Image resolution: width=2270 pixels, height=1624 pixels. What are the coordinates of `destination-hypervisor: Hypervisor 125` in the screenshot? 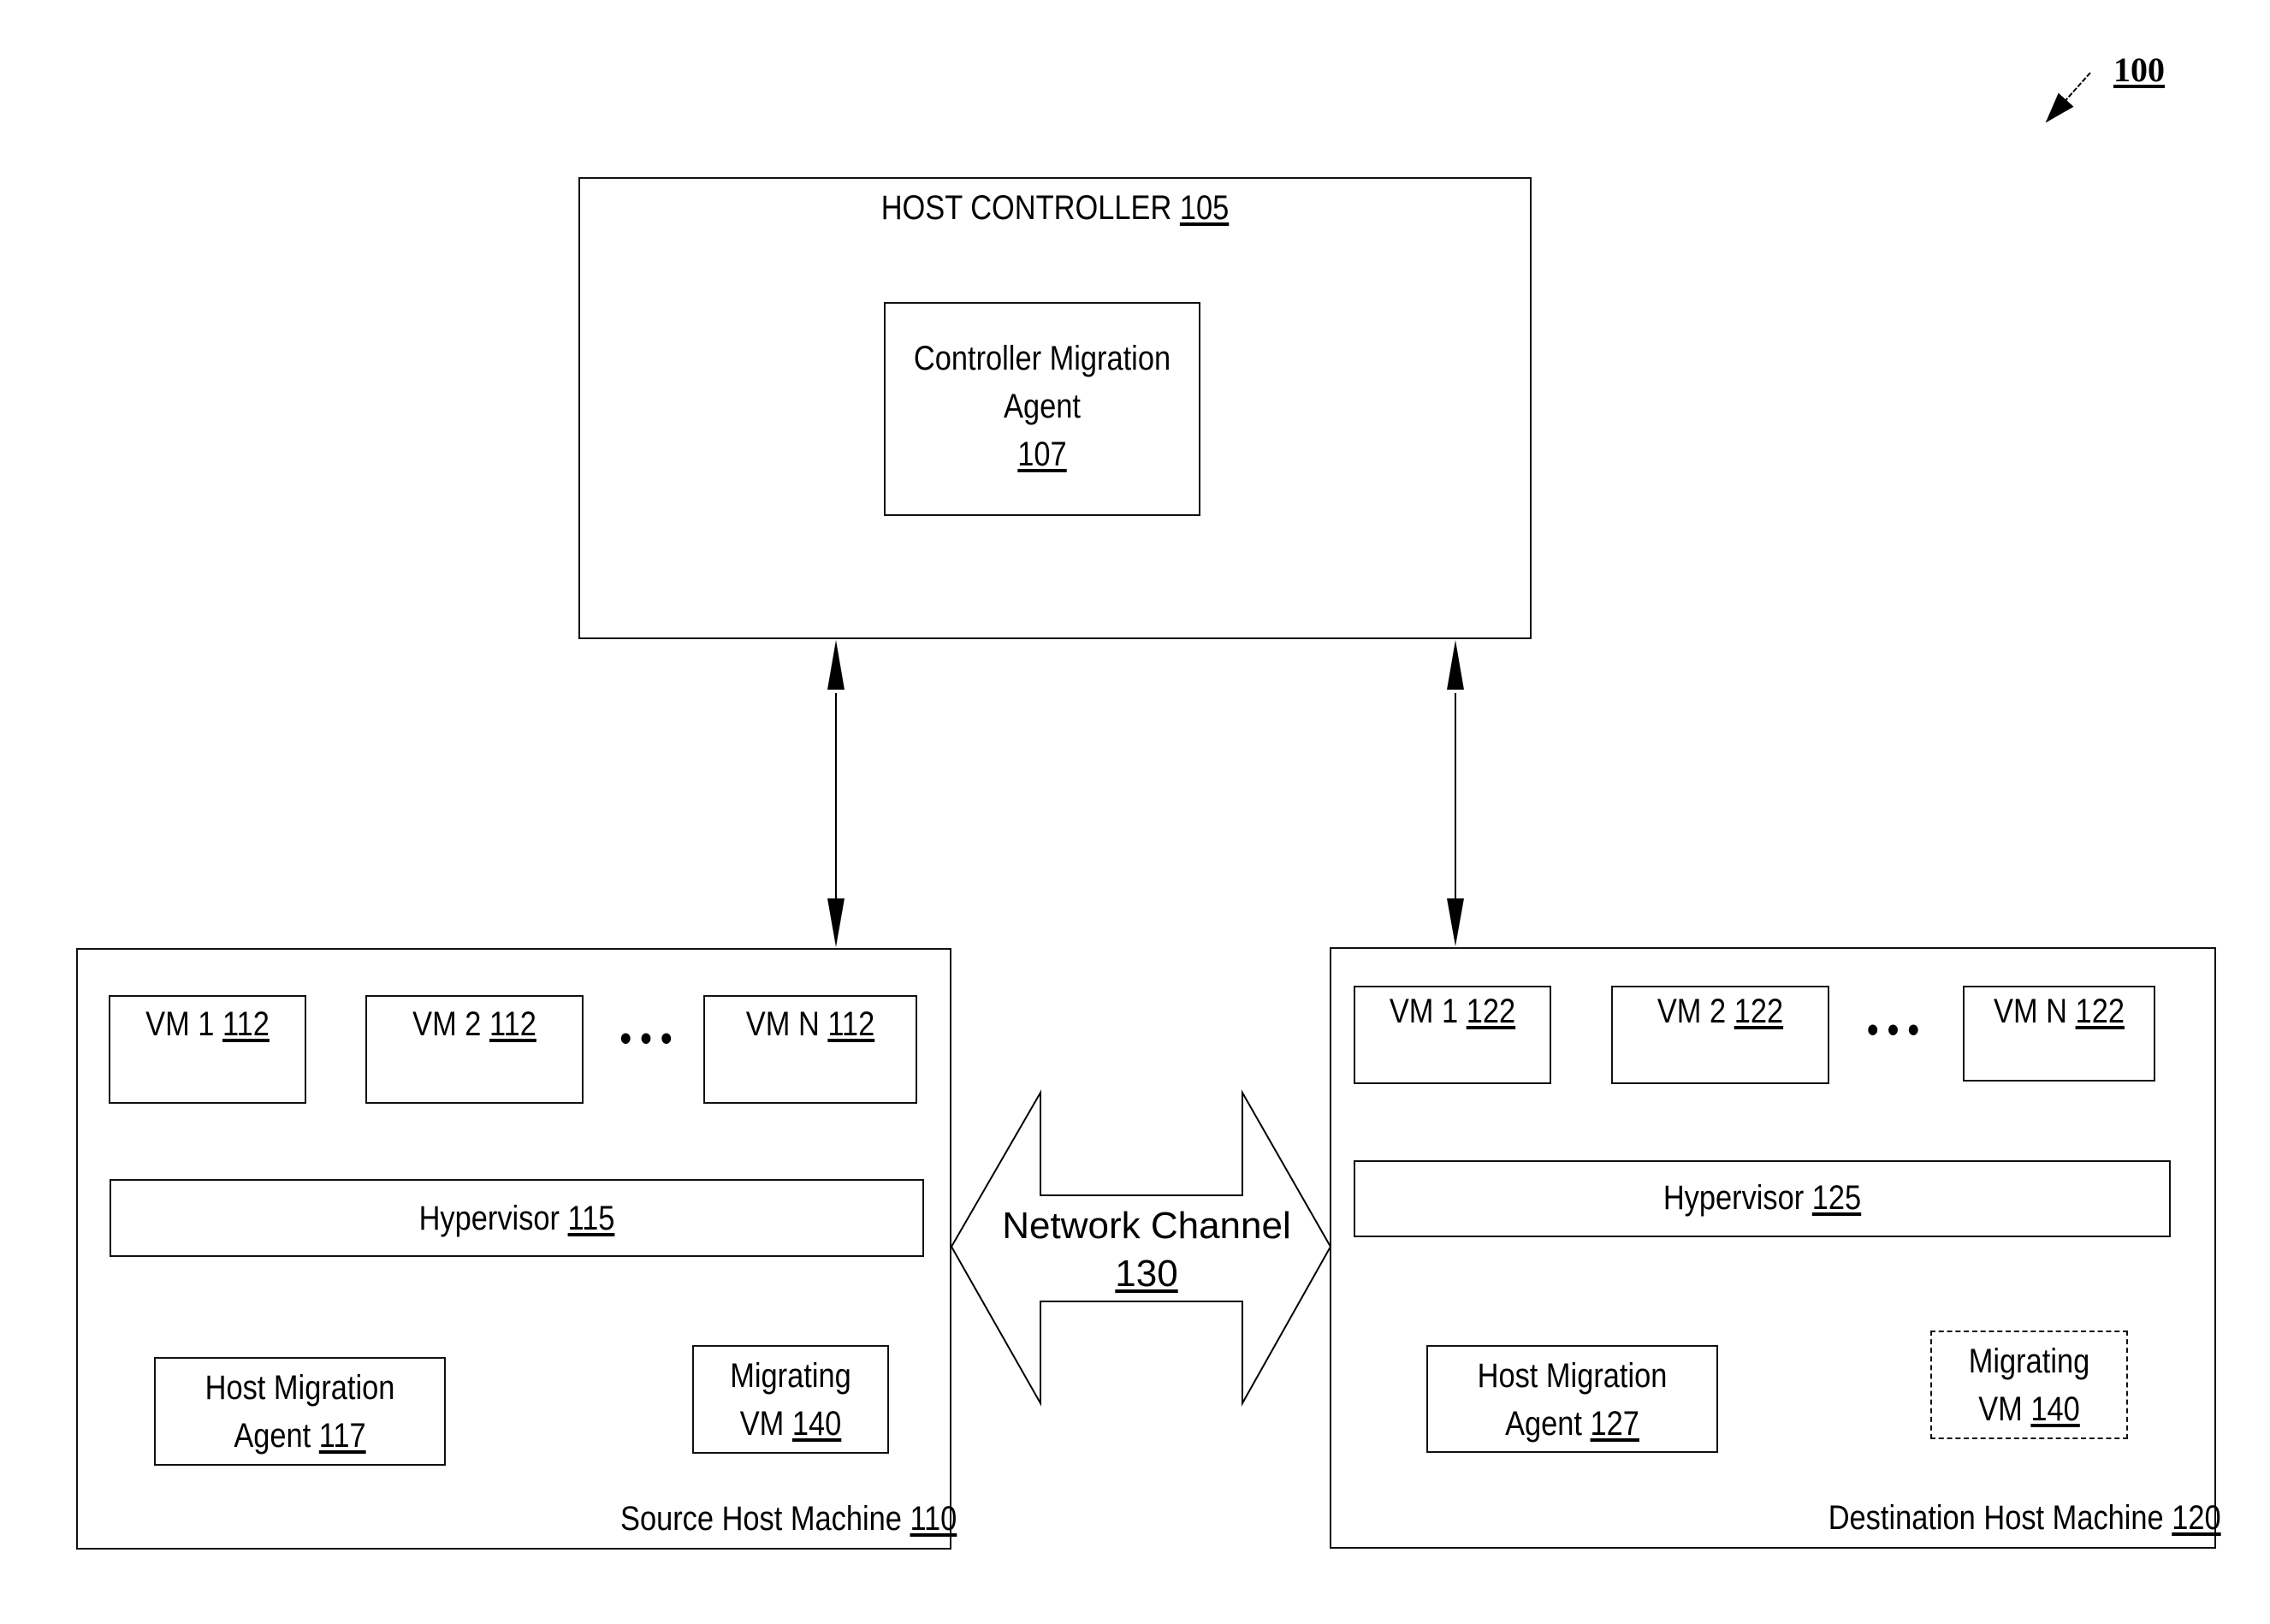 It's located at (1762, 1198).